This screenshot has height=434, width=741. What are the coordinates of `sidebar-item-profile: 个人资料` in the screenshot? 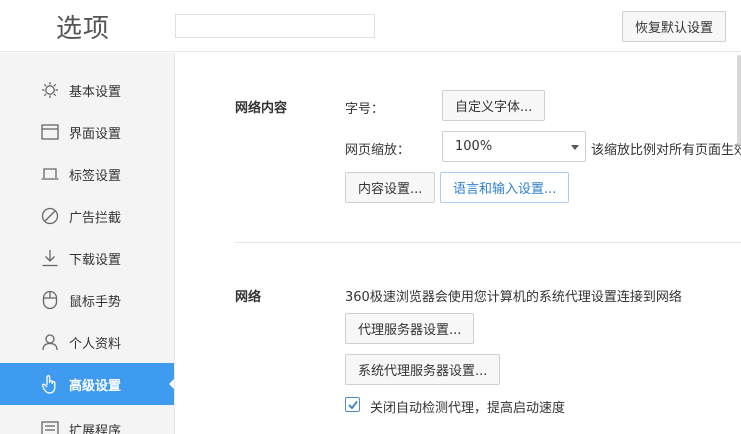 It's located at (87, 342).